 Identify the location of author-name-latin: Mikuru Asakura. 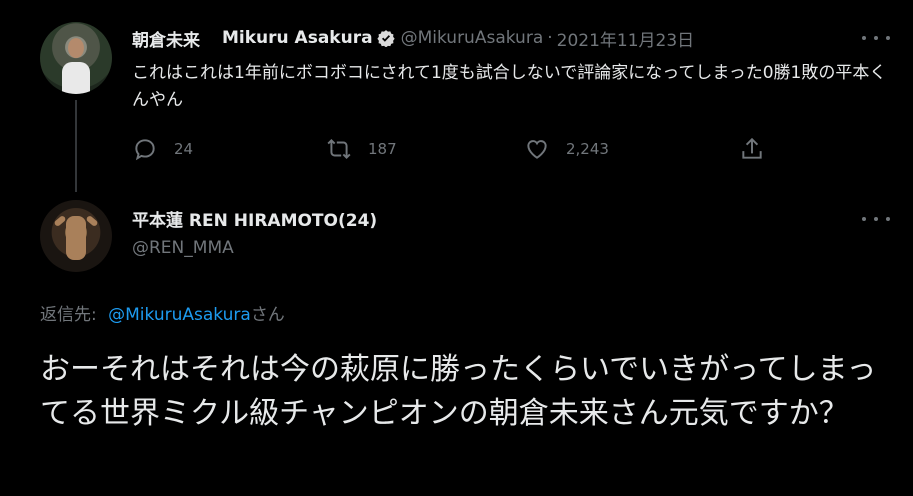
(297, 38).